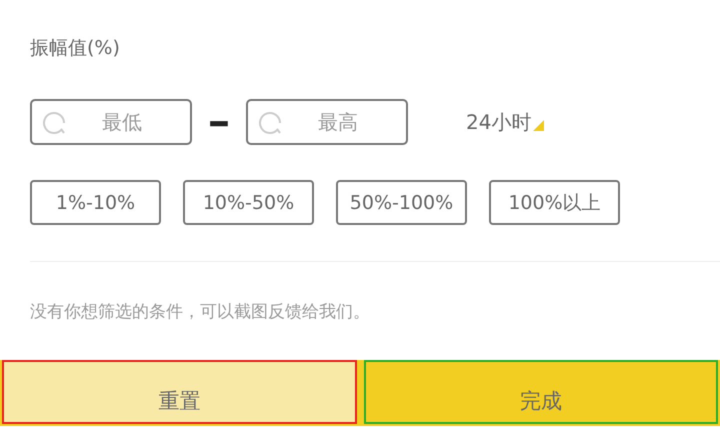  What do you see at coordinates (499, 122) in the screenshot?
I see `period-dropdown: 24小时` at bounding box center [499, 122].